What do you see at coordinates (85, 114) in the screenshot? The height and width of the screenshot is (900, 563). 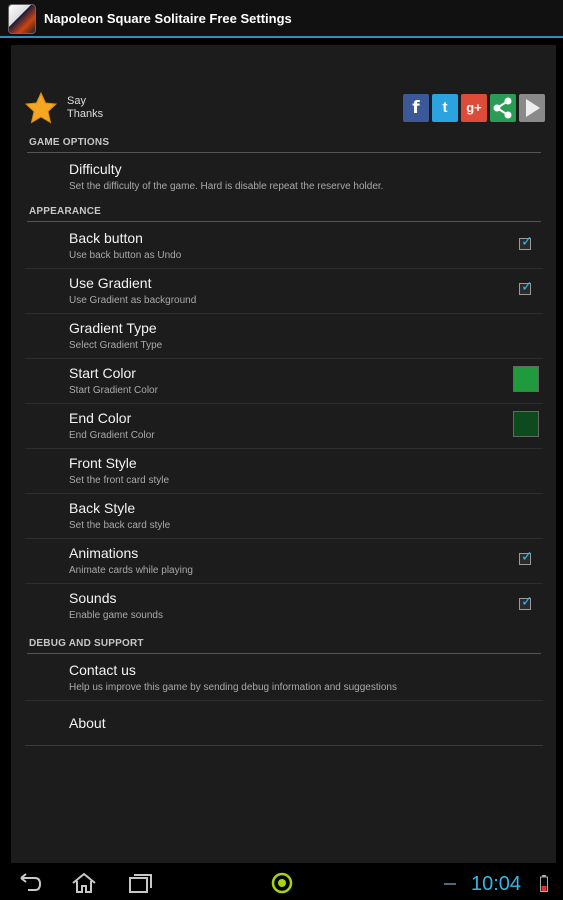 I see `say-thanks-line2: Thanks` at bounding box center [85, 114].